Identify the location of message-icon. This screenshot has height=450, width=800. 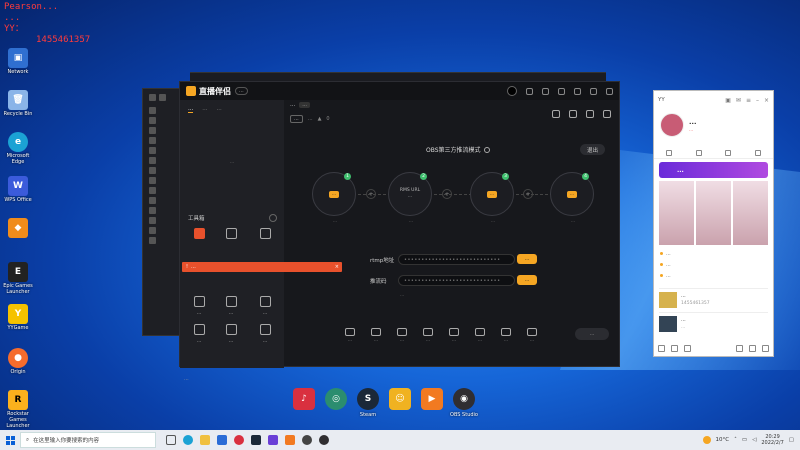
(758, 152).